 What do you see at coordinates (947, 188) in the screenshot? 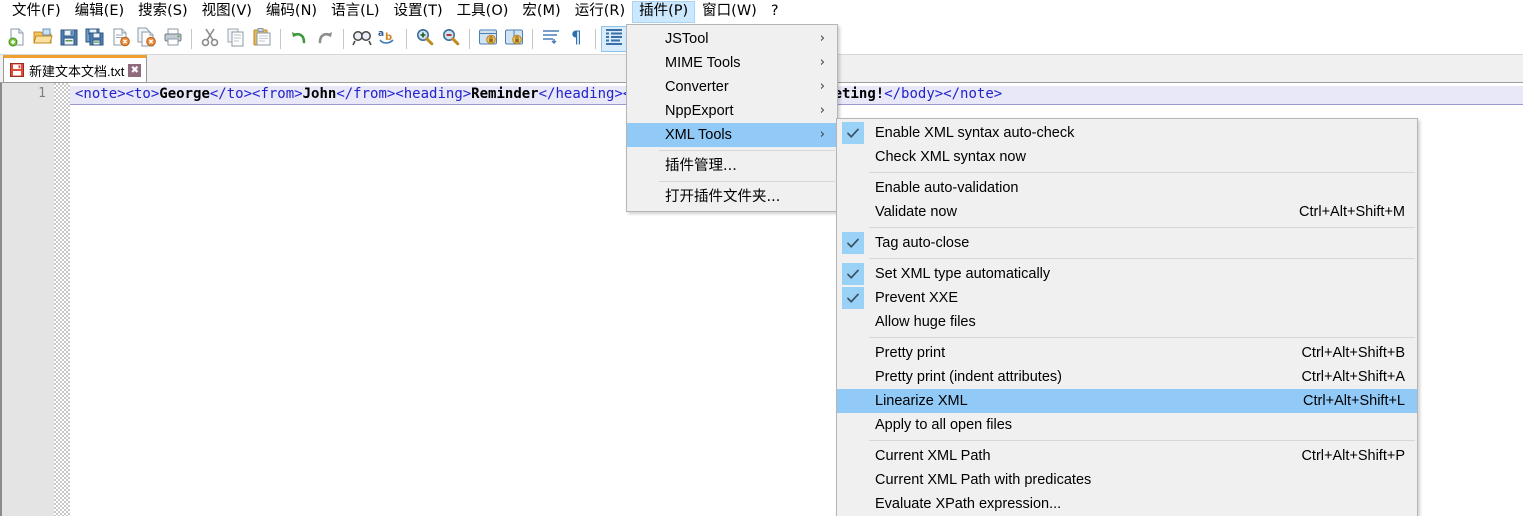
I see `xmltools-item-enable-auto-validation-label: Enable auto-validation` at bounding box center [947, 188].